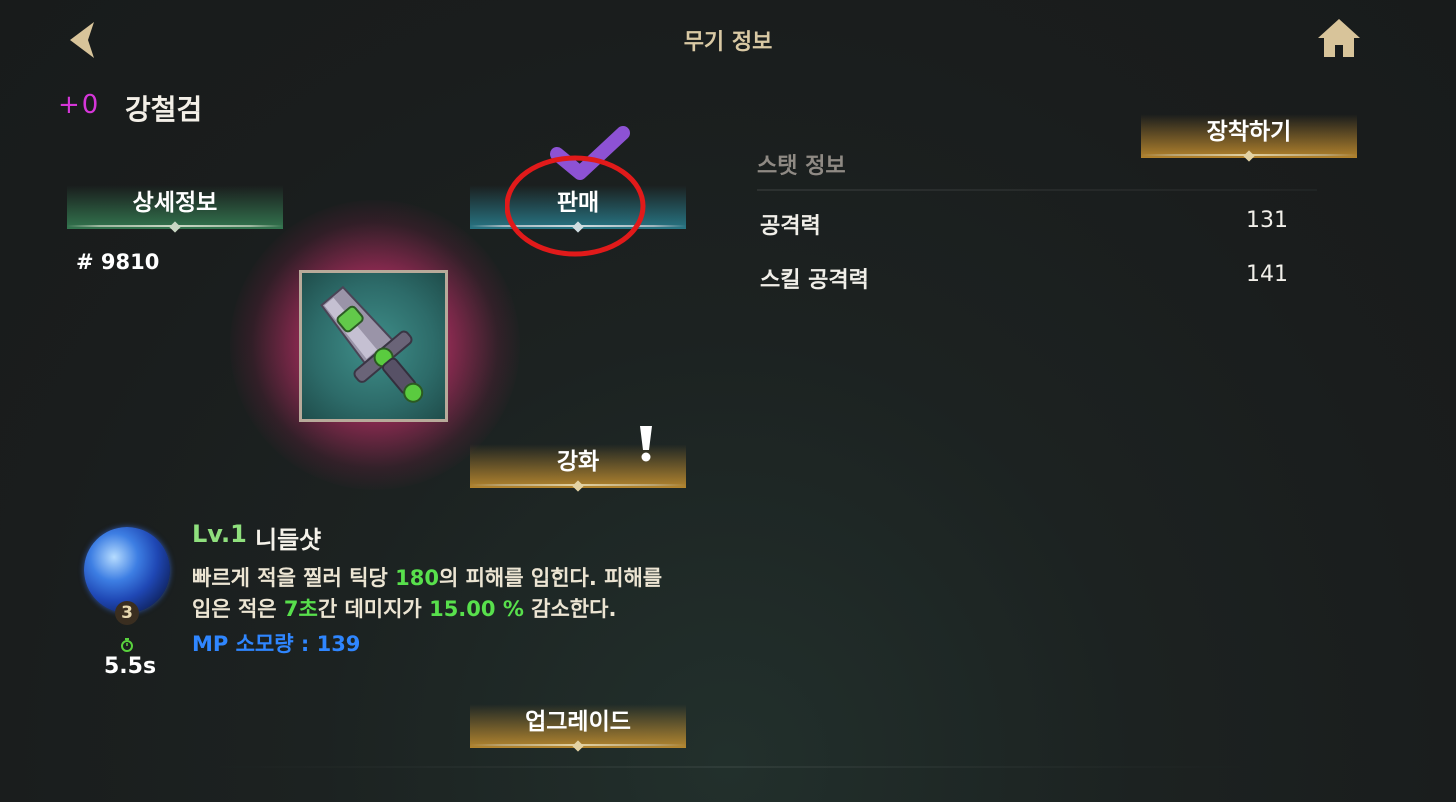  Describe the element at coordinates (219, 534) in the screenshot. I see `skill-level: Lv.1` at that location.